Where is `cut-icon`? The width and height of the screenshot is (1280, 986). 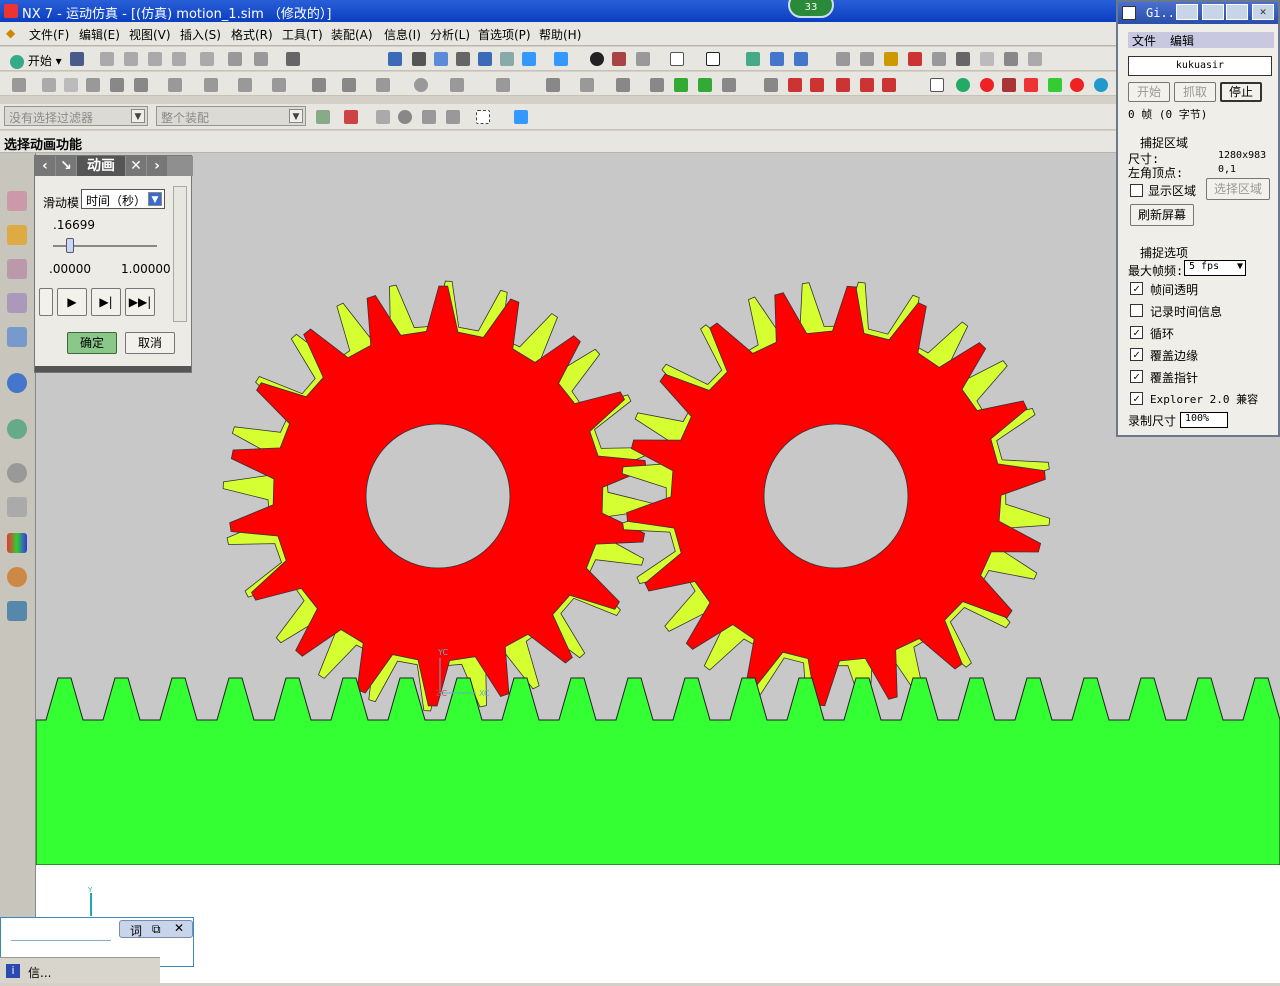 cut-icon is located at coordinates (107, 59).